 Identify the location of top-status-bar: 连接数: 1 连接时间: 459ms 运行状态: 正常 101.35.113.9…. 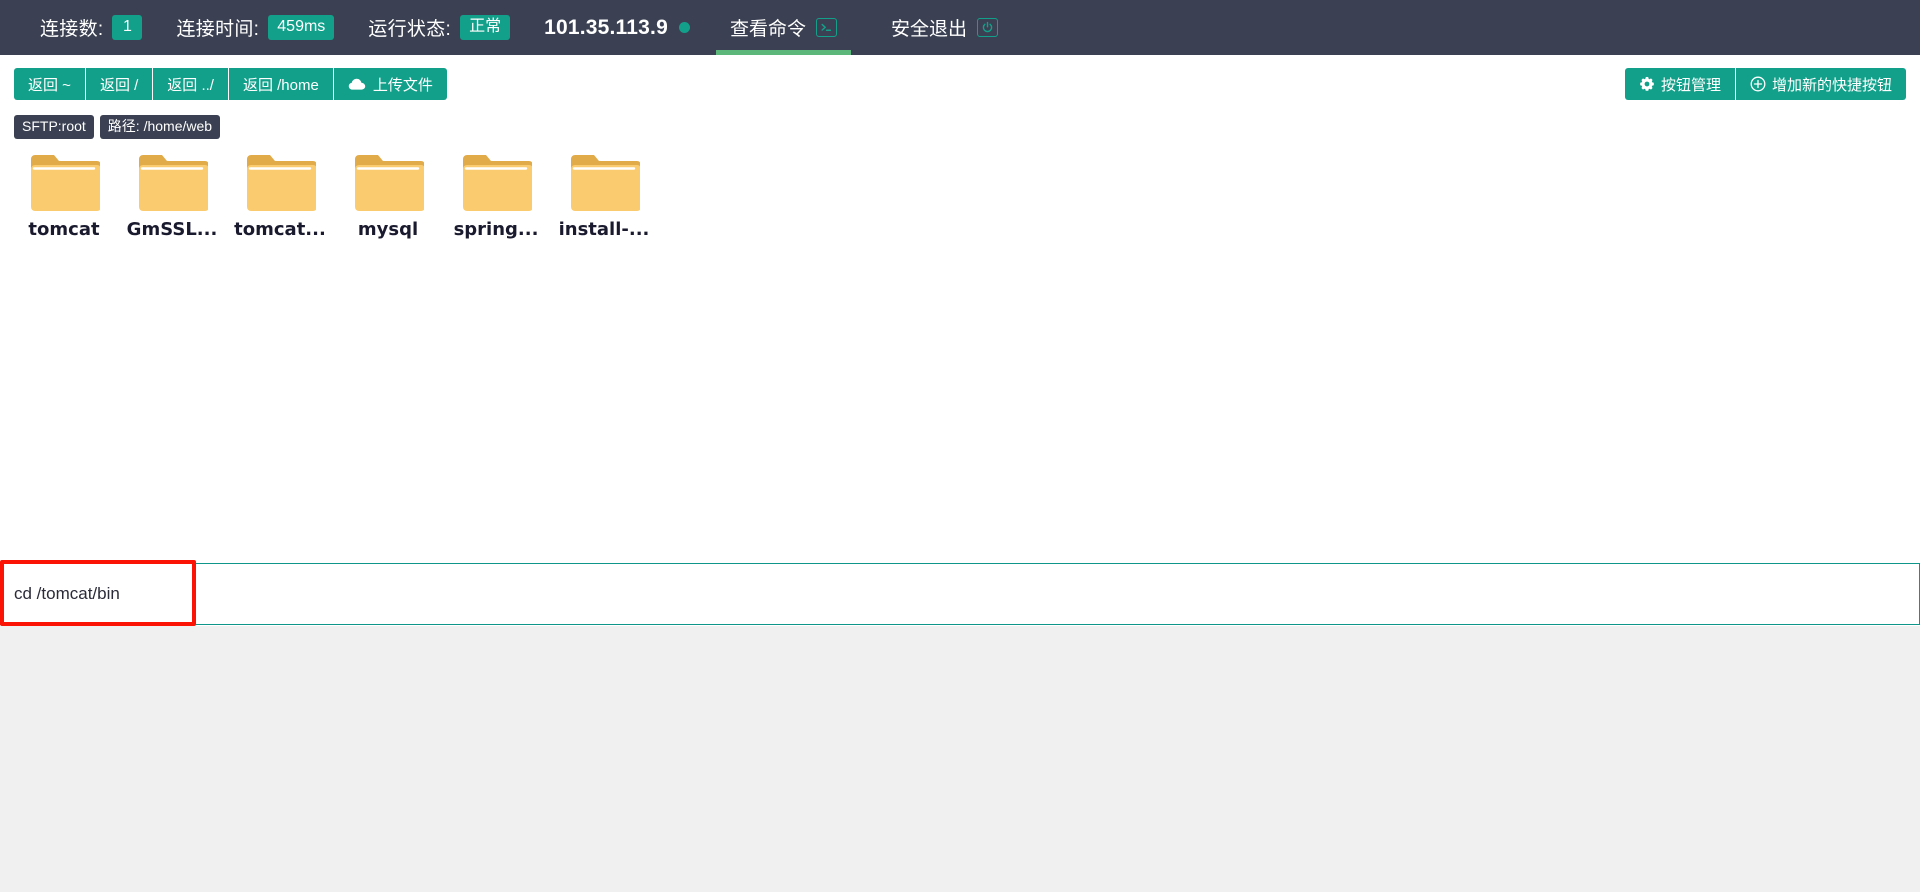
(960, 27).